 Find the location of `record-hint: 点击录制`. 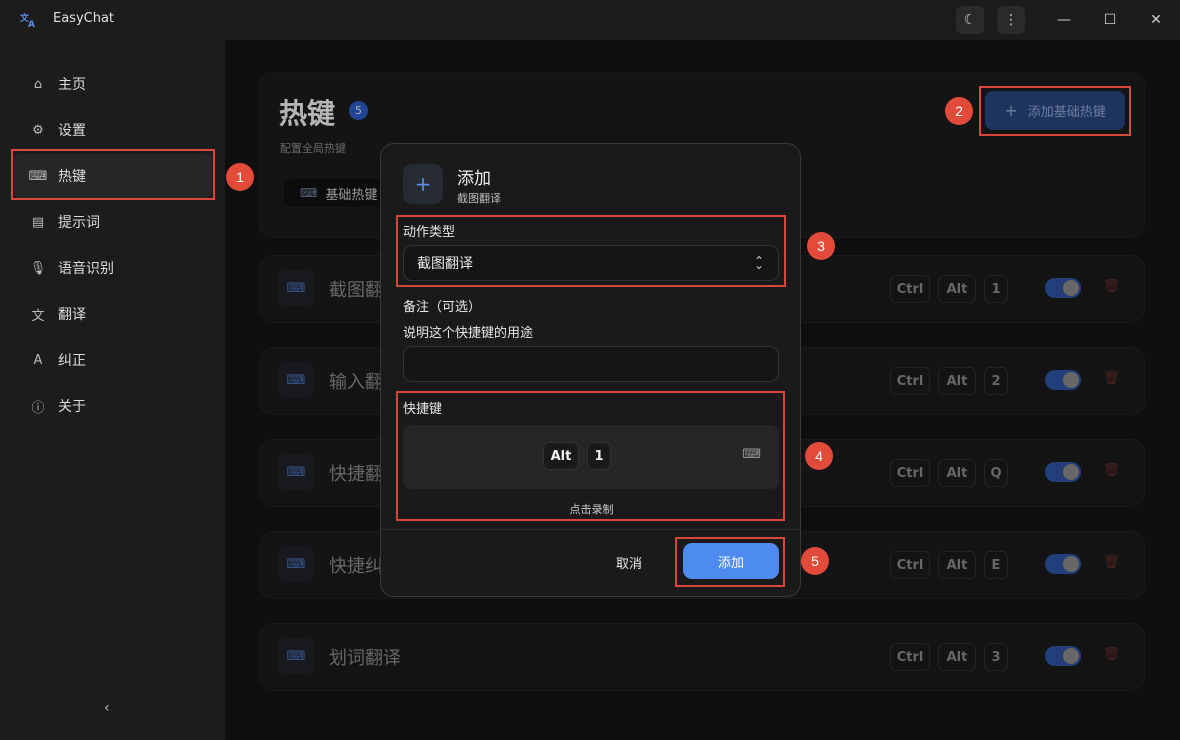

record-hint: 点击录制 is located at coordinates (591, 509).